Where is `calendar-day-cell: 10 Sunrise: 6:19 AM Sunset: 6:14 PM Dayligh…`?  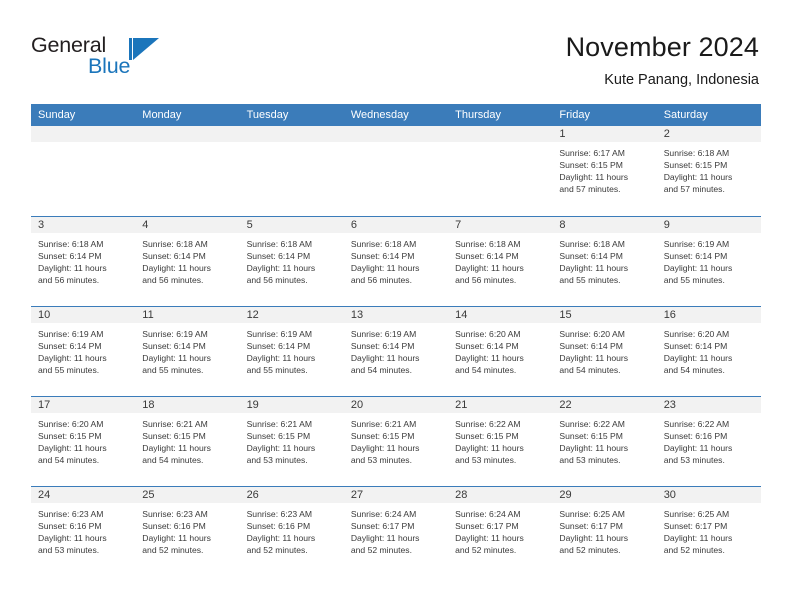 calendar-day-cell: 10 Sunrise: 6:19 AM Sunset: 6:14 PM Dayligh… is located at coordinates (83, 351).